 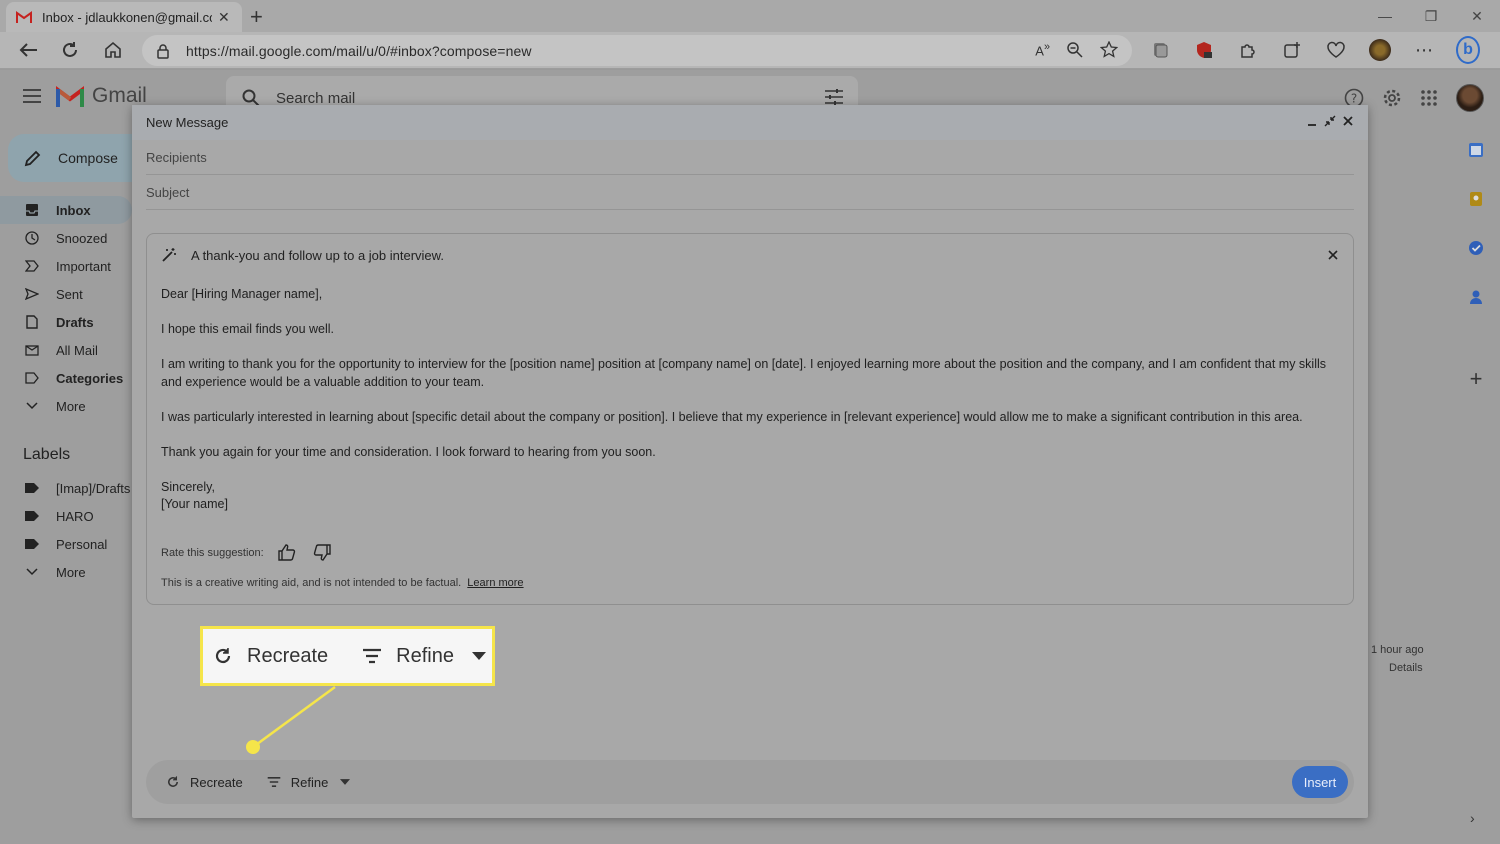 What do you see at coordinates (1333, 255) in the screenshot?
I see `close-suggestion-icon` at bounding box center [1333, 255].